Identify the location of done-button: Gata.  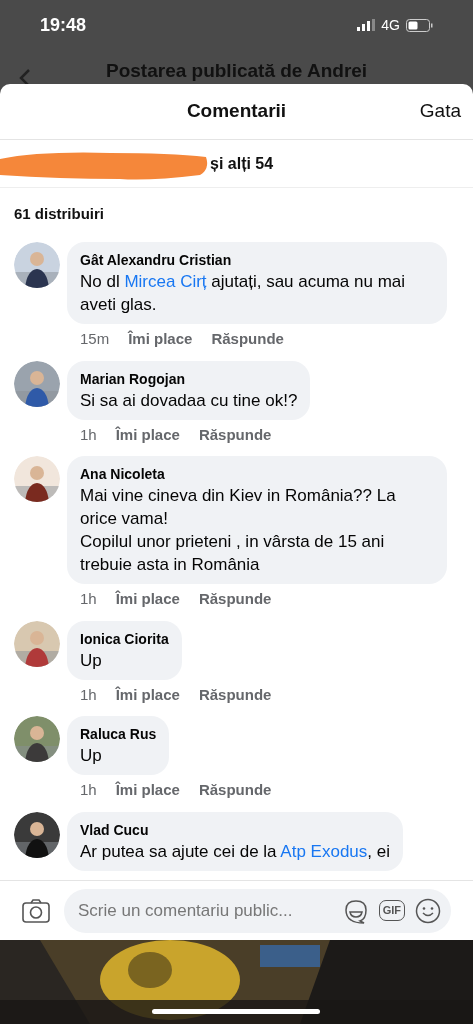
(440, 111).